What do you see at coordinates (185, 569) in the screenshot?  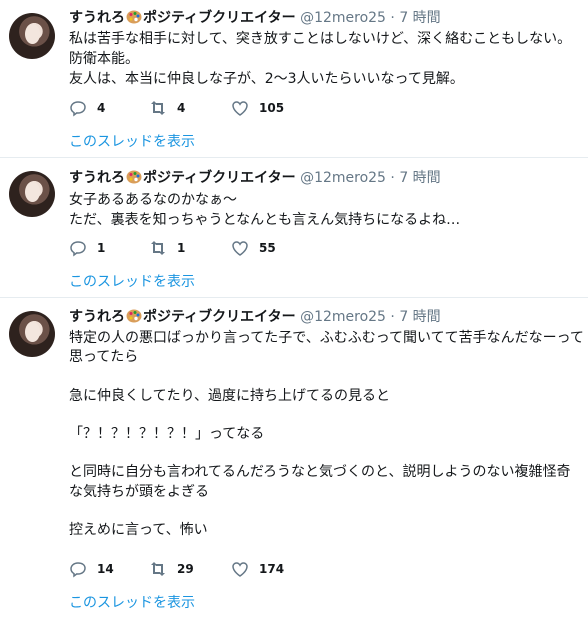 I see `retweet-count: 29` at bounding box center [185, 569].